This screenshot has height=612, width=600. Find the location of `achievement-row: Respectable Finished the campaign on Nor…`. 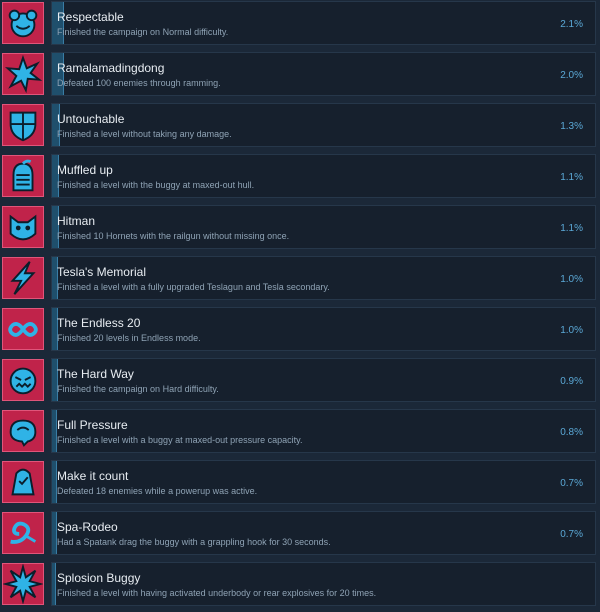

achievement-row: Respectable Finished the campaign on Nor… is located at coordinates (300, 25).